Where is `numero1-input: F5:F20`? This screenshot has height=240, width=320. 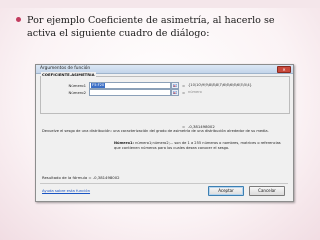
numero1-input: F5:F20 is located at coordinates (130, 85).